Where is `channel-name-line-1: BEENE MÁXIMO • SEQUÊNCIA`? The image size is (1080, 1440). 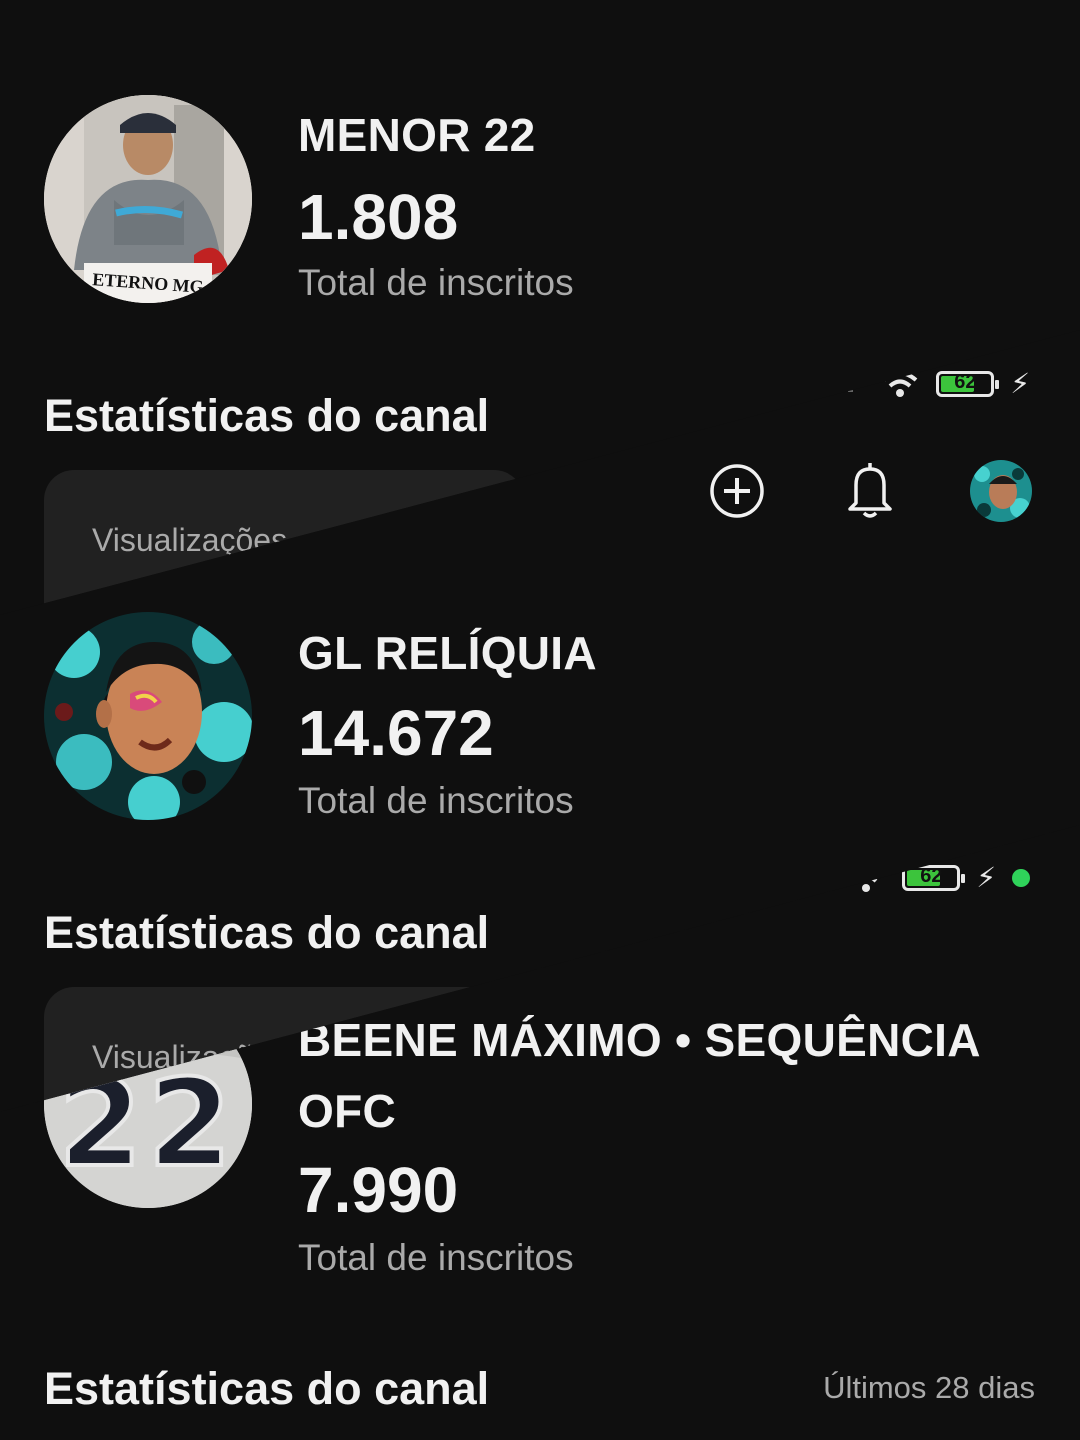
channel-name-line-1: BEENE MÁXIMO • SEQUÊNCIA is located at coordinates (639, 1040).